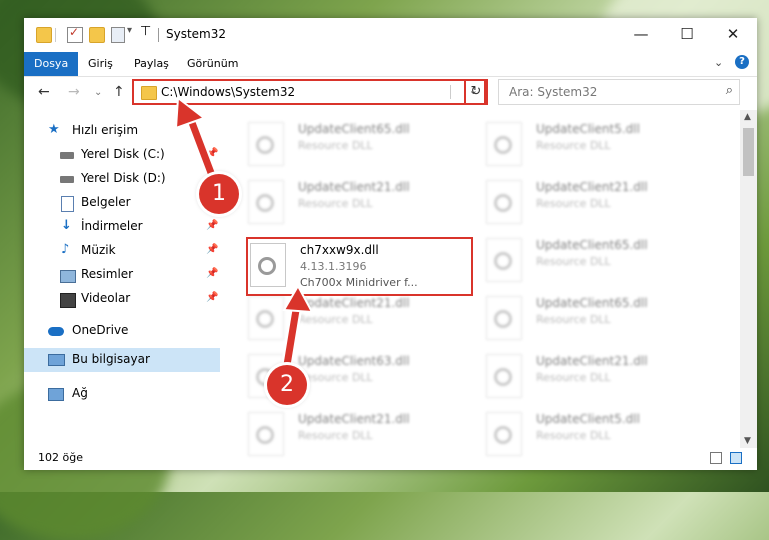  I want to click on tab-view: Görünüm, so click(212, 64).